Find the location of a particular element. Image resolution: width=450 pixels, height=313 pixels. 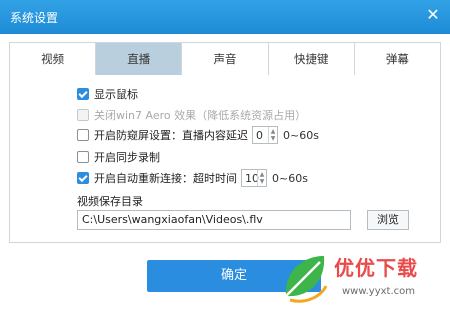

tab-audio: 声音 is located at coordinates (225, 59).